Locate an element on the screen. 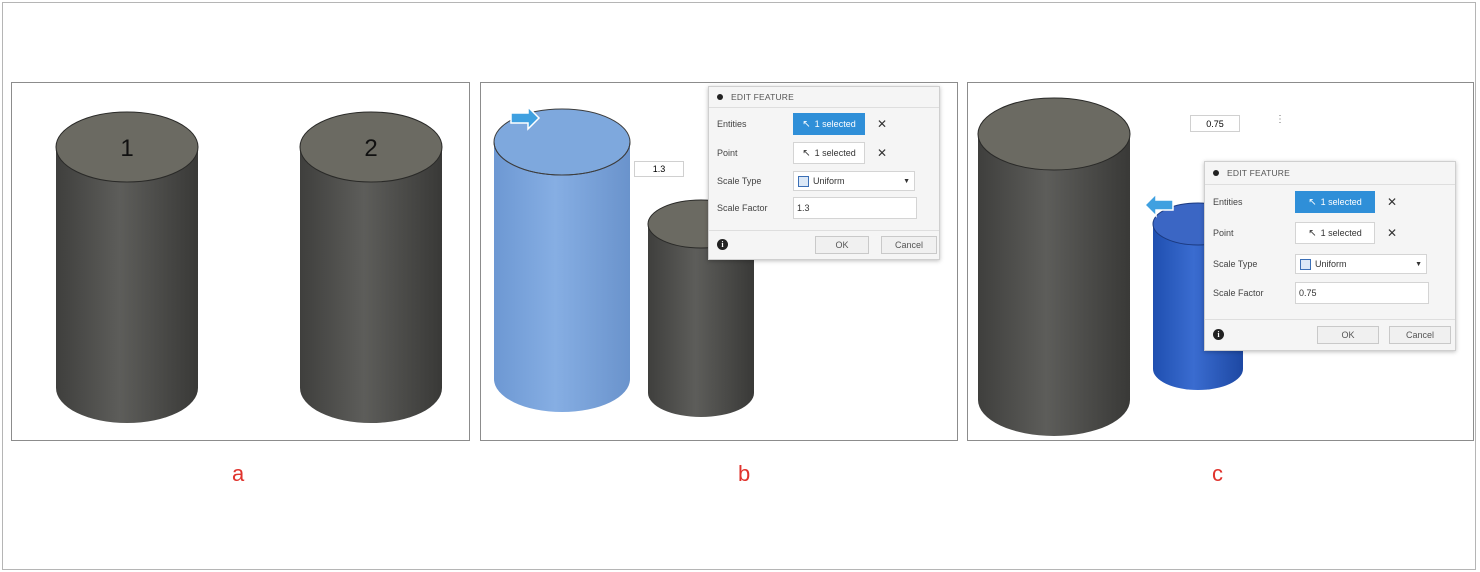 This screenshot has height=572, width=1480. scale-factor-row: Scale Factor 0.75 is located at coordinates (1321, 293).